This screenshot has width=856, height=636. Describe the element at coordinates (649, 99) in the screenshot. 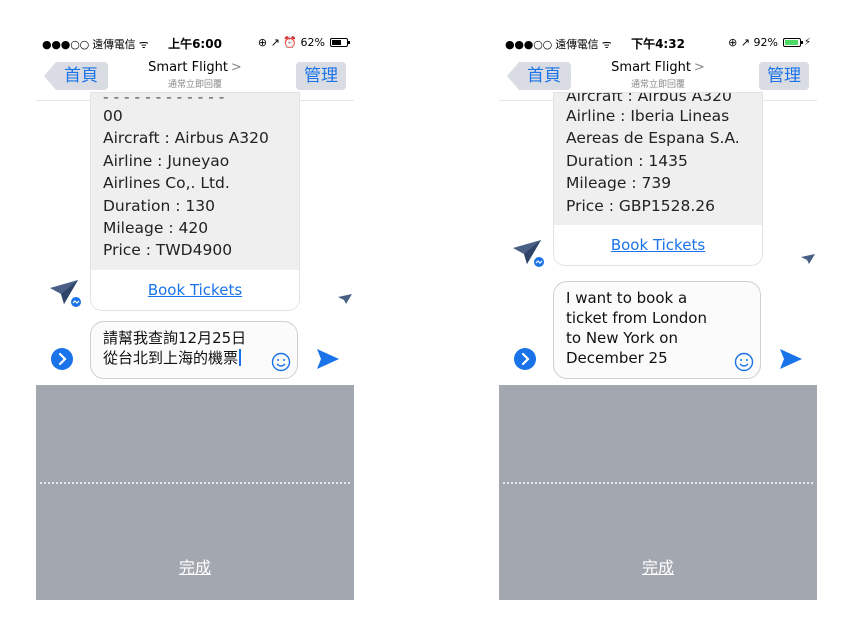

I see `cut-off-line: Aircraft : Airbus A320` at that location.